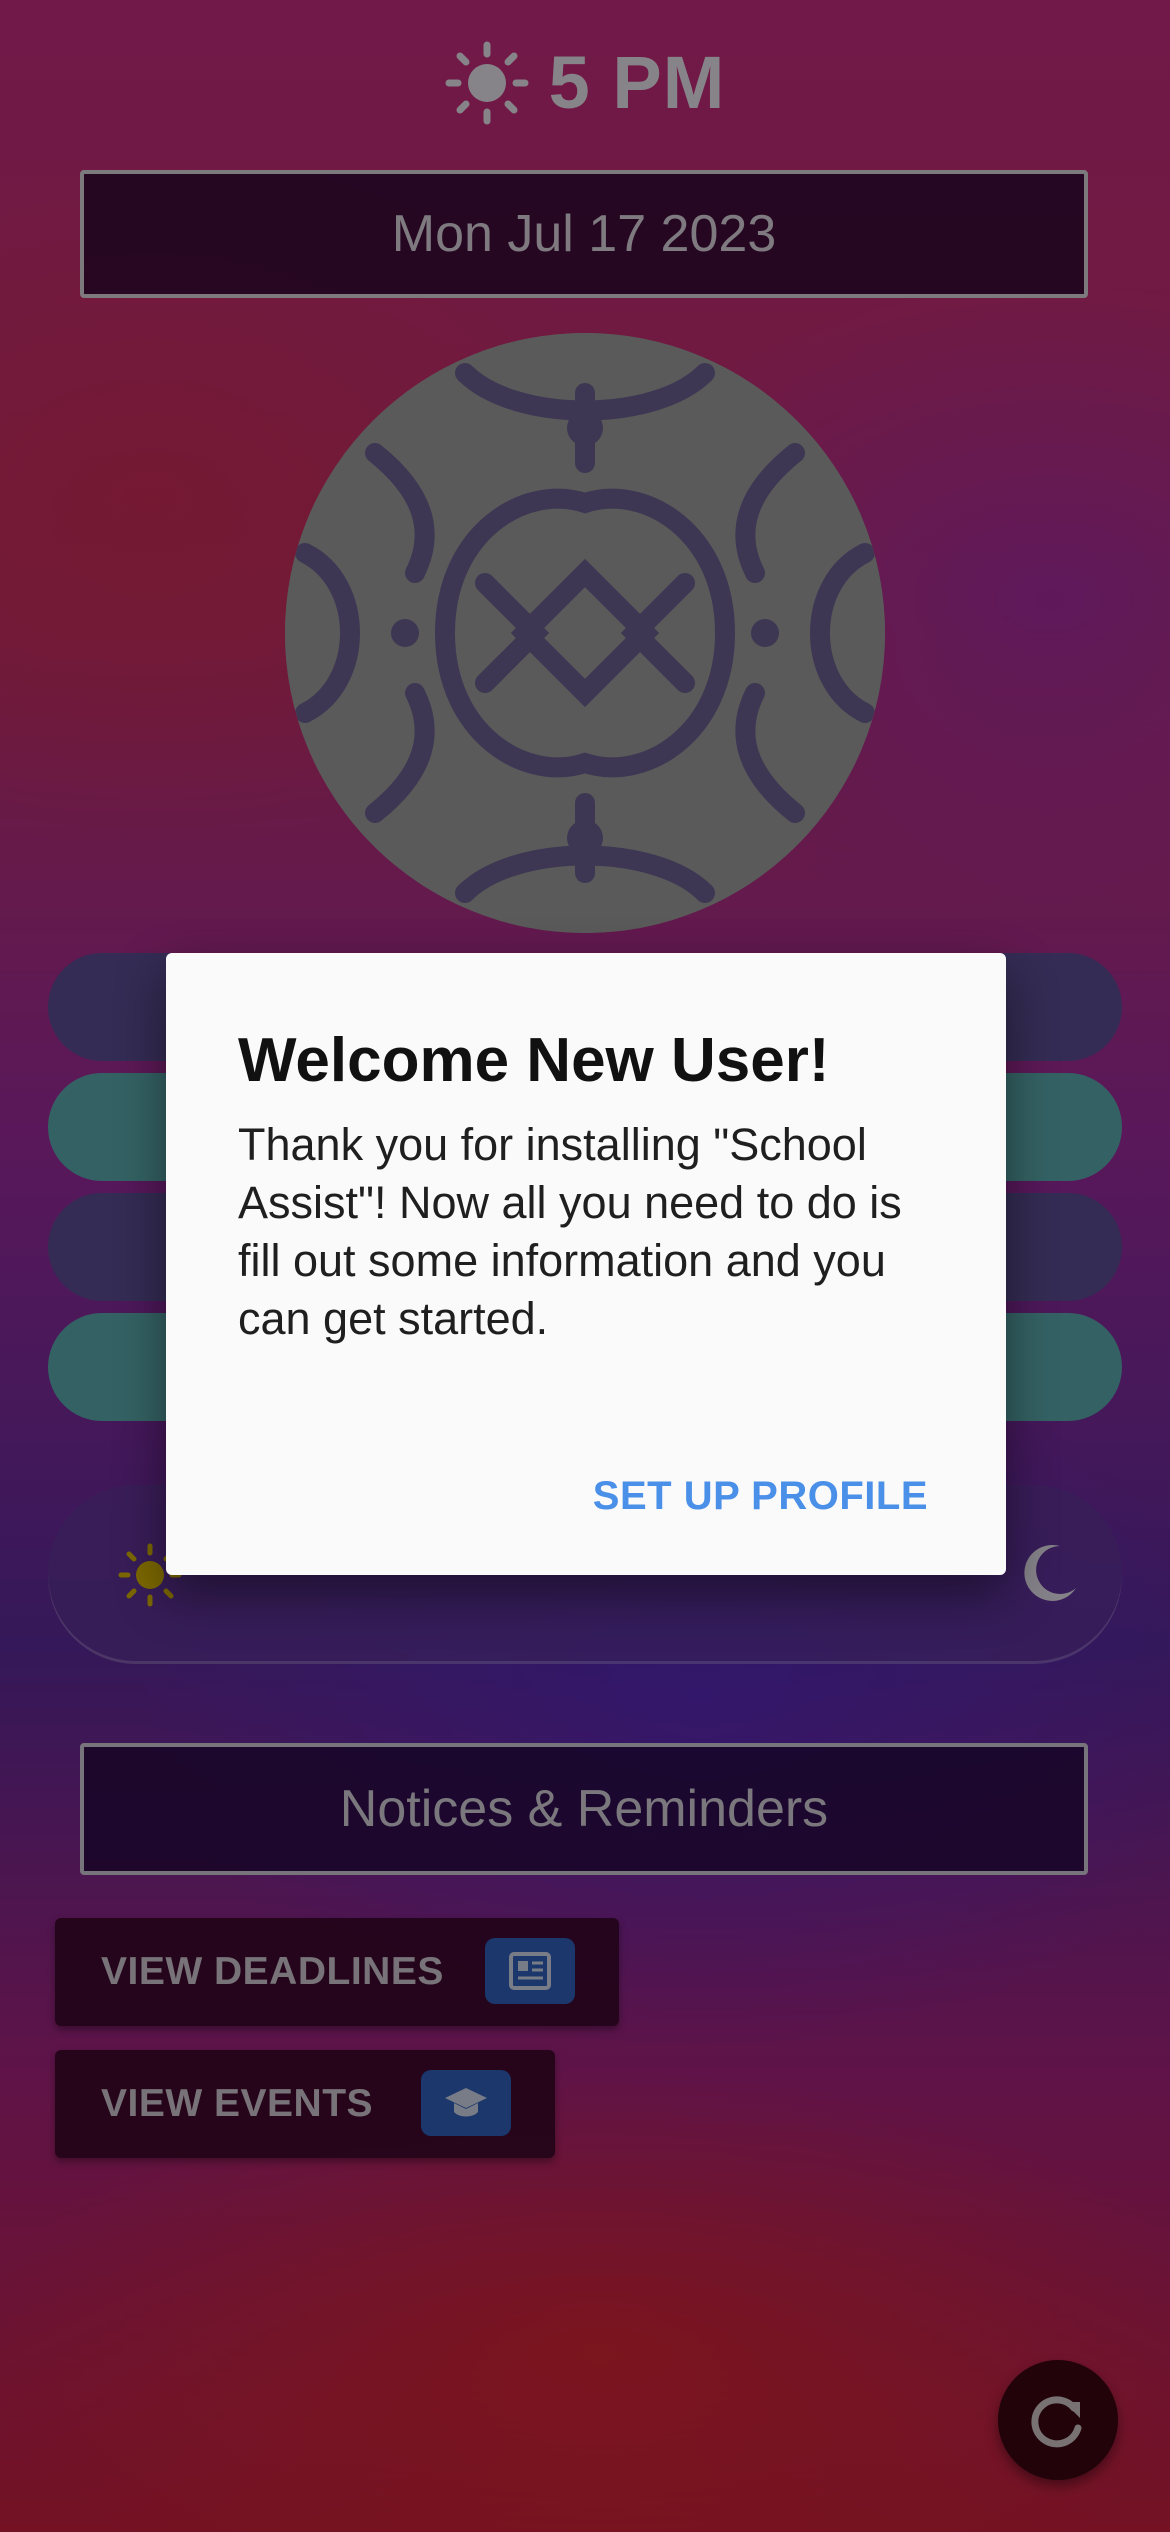  Describe the element at coordinates (534, 1060) in the screenshot. I see `dialog-title: Welcome New User!` at that location.